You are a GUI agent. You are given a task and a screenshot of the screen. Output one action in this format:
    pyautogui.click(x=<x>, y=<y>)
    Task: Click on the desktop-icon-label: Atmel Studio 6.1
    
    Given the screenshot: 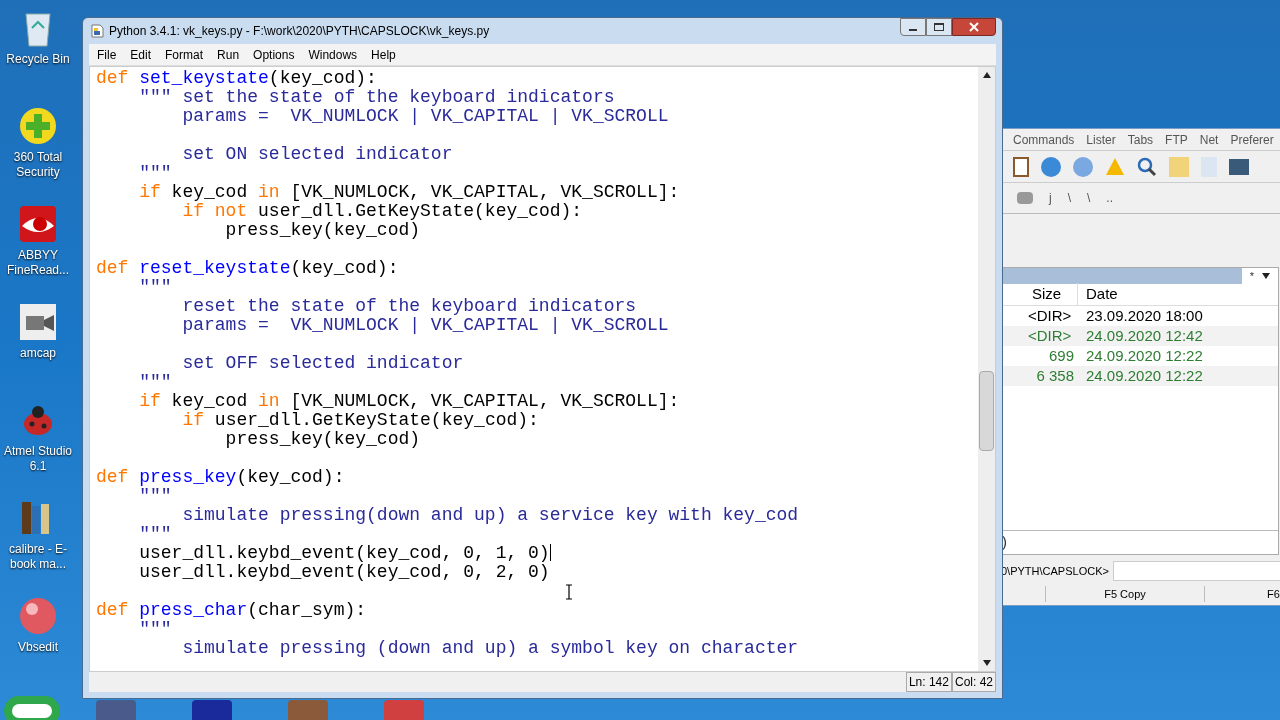 What is the action you would take?
    pyautogui.click(x=38, y=459)
    